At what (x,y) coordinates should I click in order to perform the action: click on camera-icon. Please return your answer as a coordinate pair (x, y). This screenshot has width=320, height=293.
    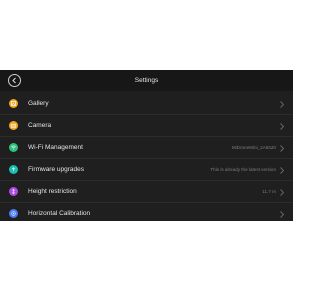
    Looking at the image, I should click on (13, 125).